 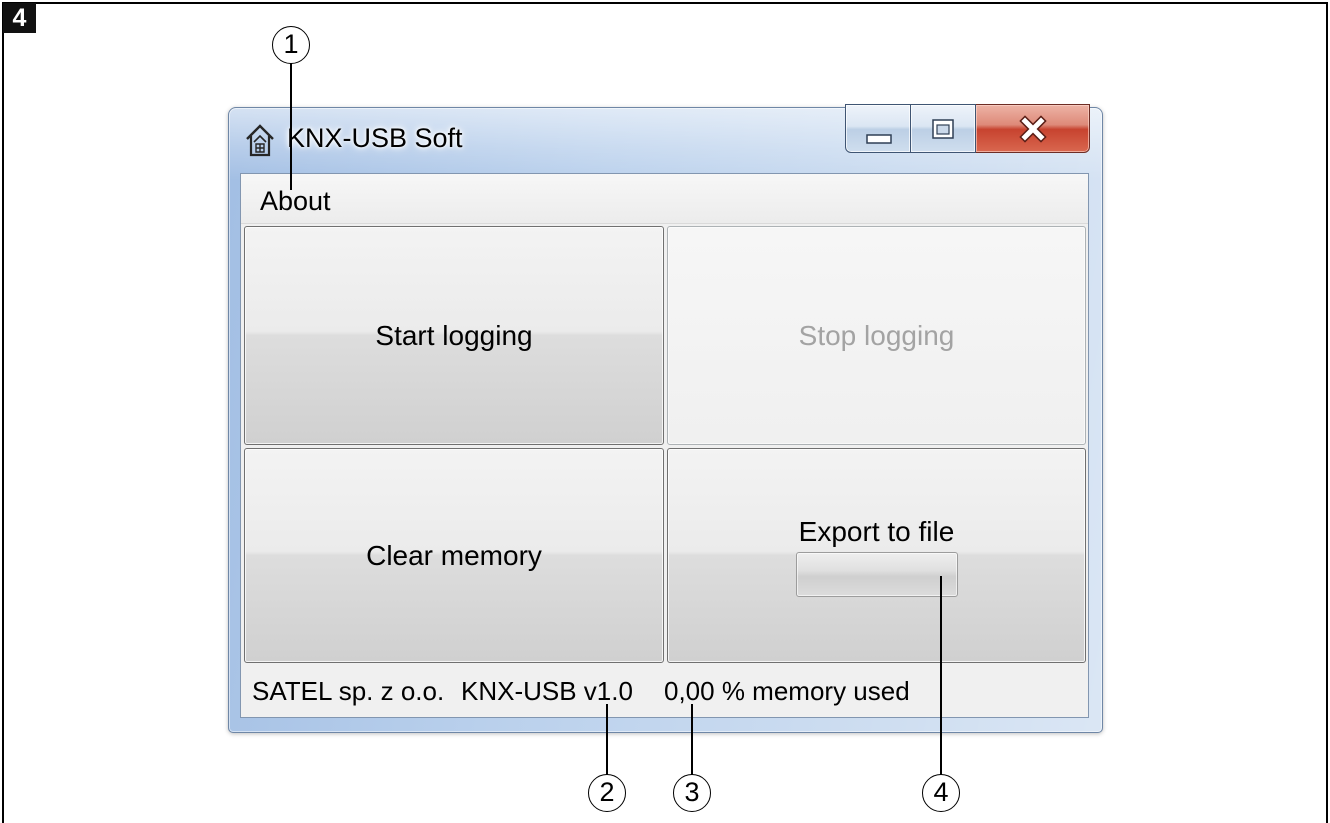 What do you see at coordinates (877, 574) in the screenshot?
I see `export-progress-bar` at bounding box center [877, 574].